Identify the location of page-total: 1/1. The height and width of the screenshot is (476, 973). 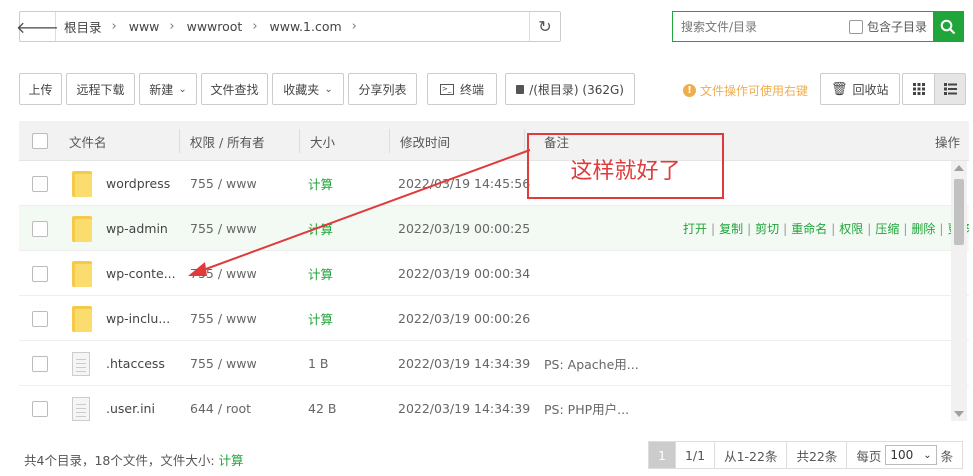
(696, 455).